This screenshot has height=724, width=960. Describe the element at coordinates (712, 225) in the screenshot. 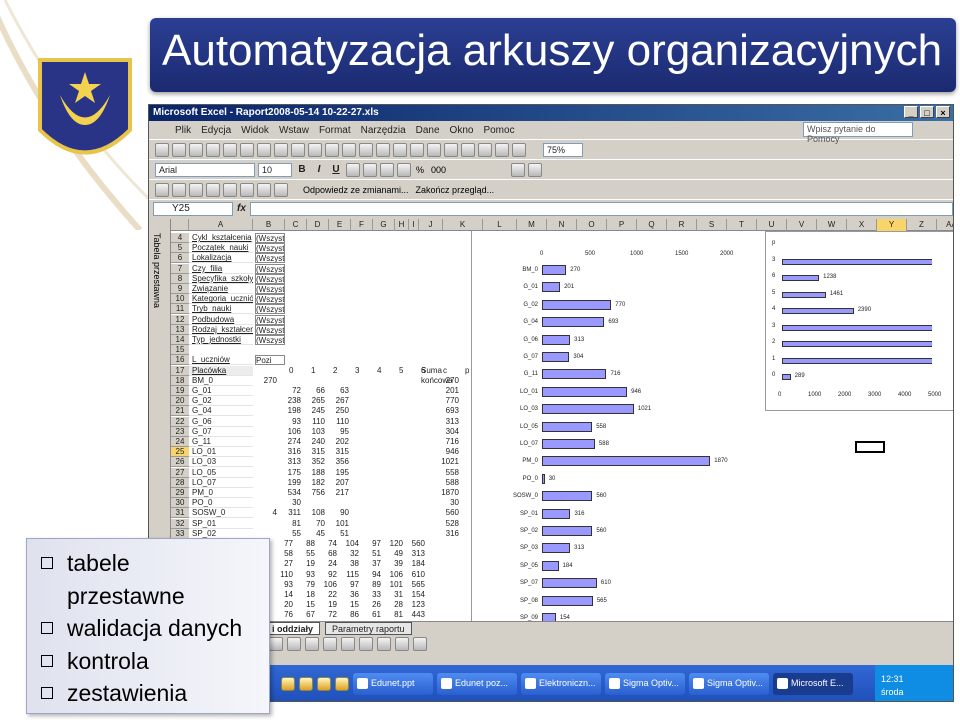

I see `column-header: S` at that location.